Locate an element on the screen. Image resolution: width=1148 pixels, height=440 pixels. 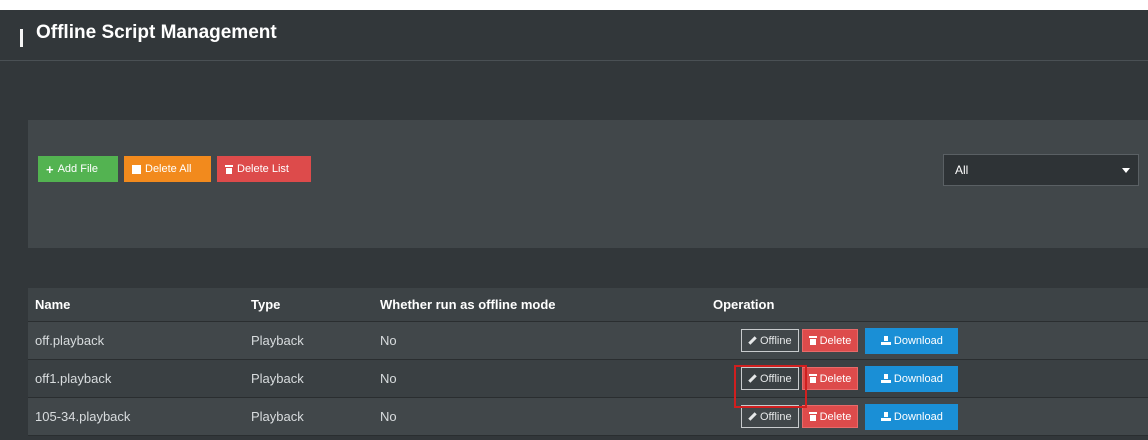
column-header-type: Type is located at coordinates (266, 304).